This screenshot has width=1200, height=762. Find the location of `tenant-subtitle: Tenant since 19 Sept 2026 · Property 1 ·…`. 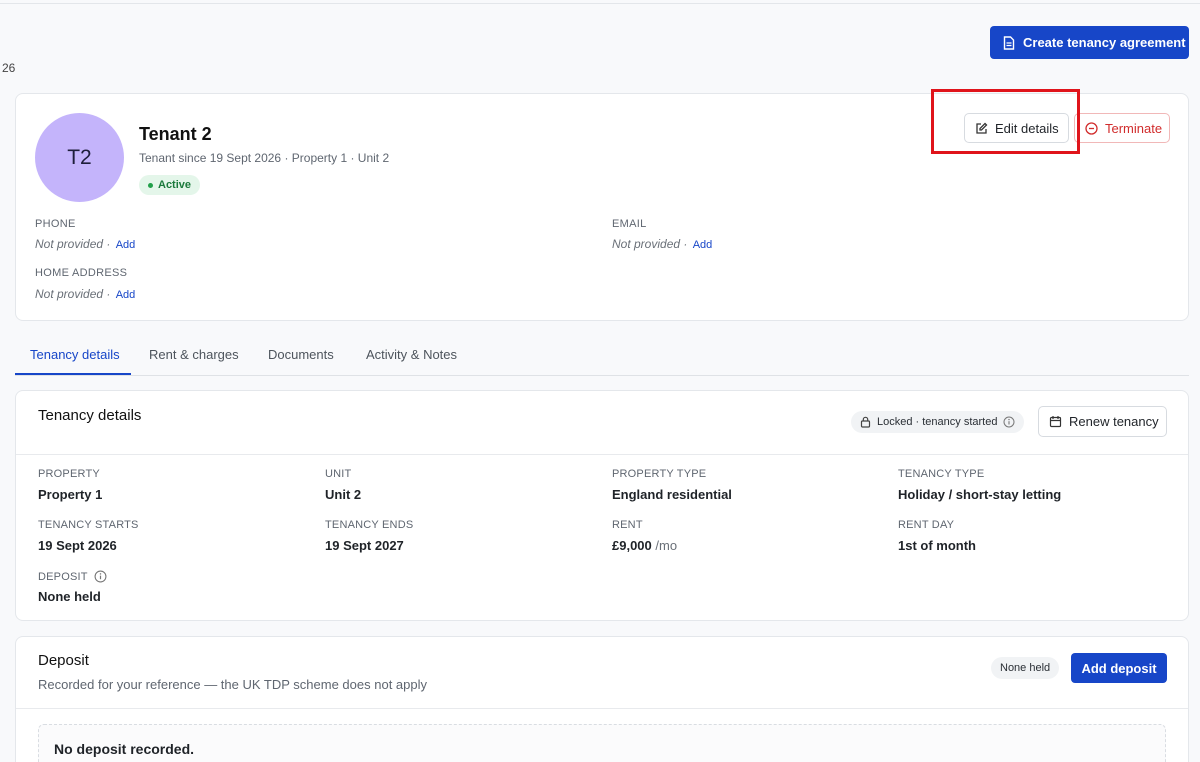

tenant-subtitle: Tenant since 19 Sept 2026 · Property 1 ·… is located at coordinates (264, 158).